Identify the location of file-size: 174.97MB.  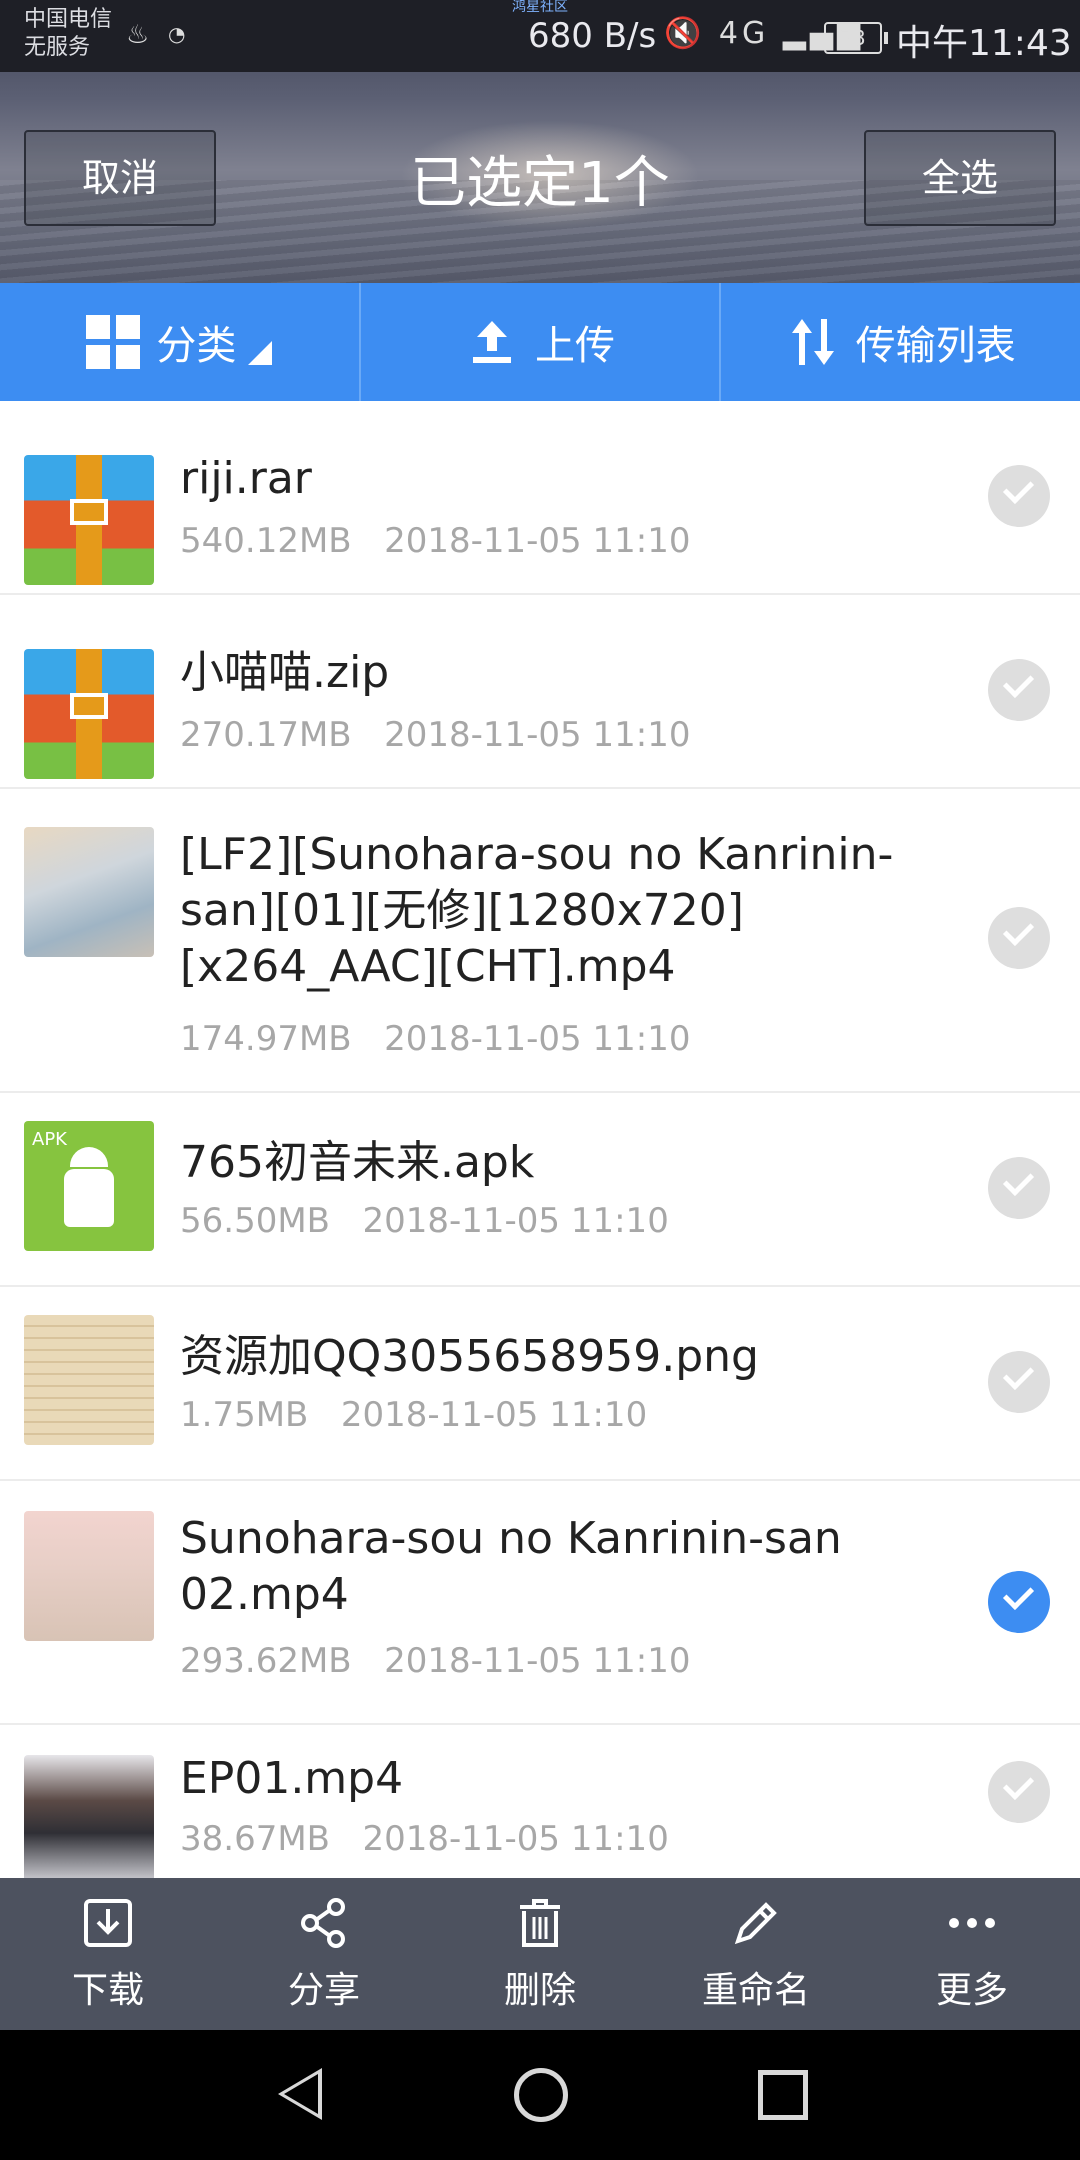
(266, 1039).